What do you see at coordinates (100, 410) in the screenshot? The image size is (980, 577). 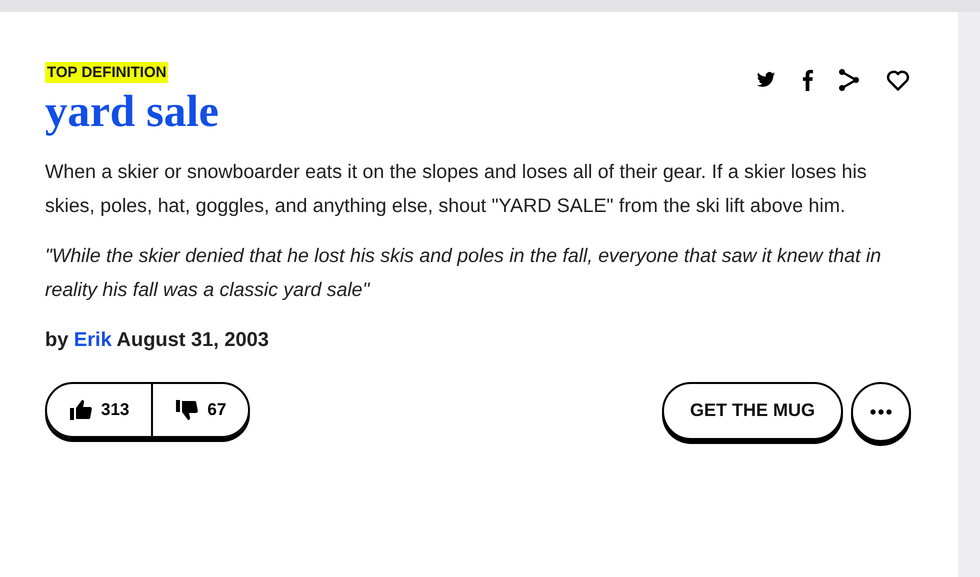 I see `upvote-button: 313` at bounding box center [100, 410].